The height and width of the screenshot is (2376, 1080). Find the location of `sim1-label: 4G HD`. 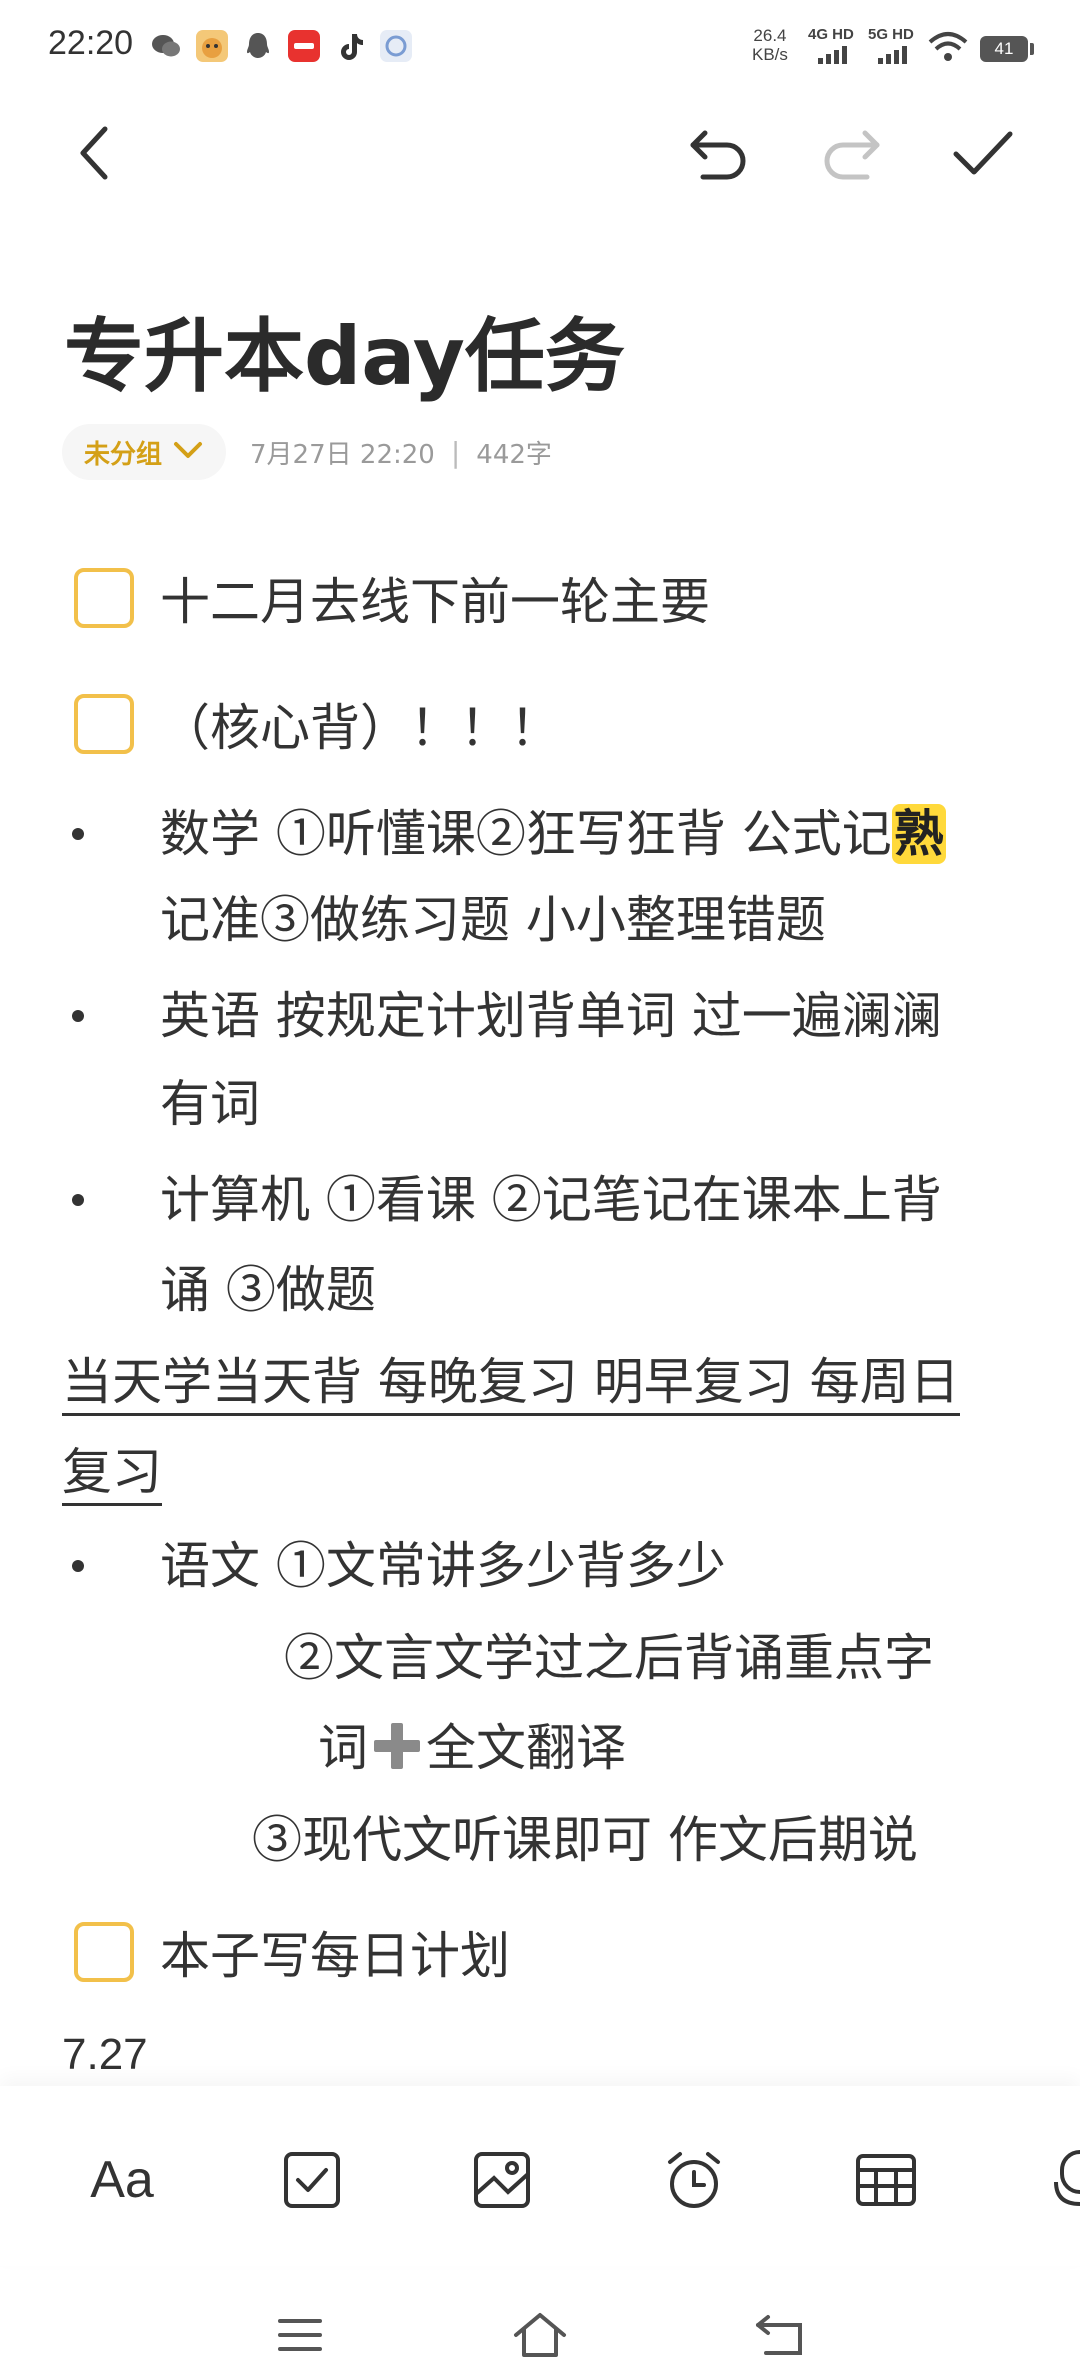

sim1-label: 4G HD is located at coordinates (831, 34).